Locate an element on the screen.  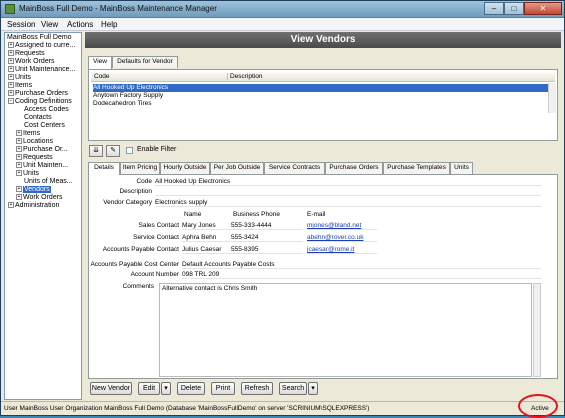
list-item: Anytown Factory Supply is located at coordinates (322, 96).